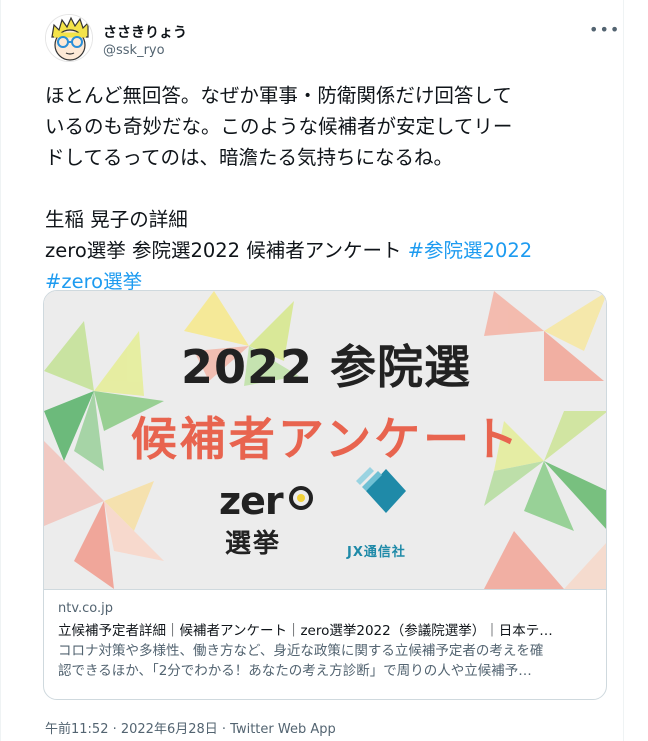 Image resolution: width=648 pixels, height=741 pixels. Describe the element at coordinates (226, 250) in the screenshot. I see `tweet-link-text: zero選挙 参院選2022 候補者アンケート` at that location.